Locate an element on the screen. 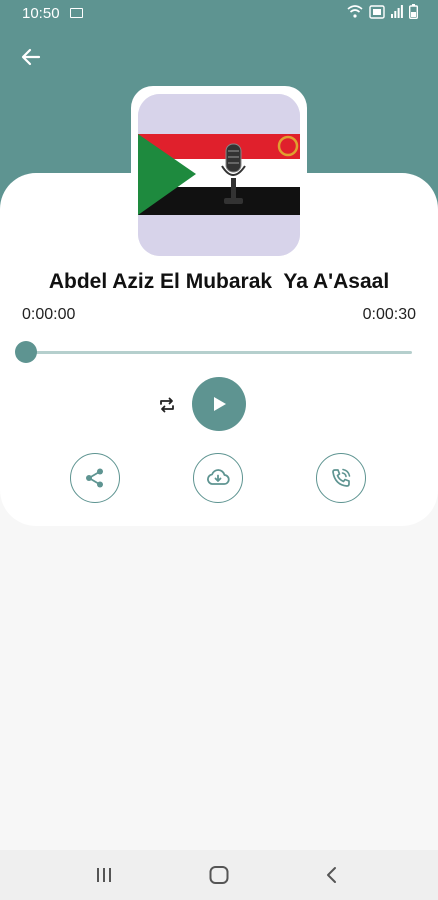  download-button is located at coordinates (218, 478).